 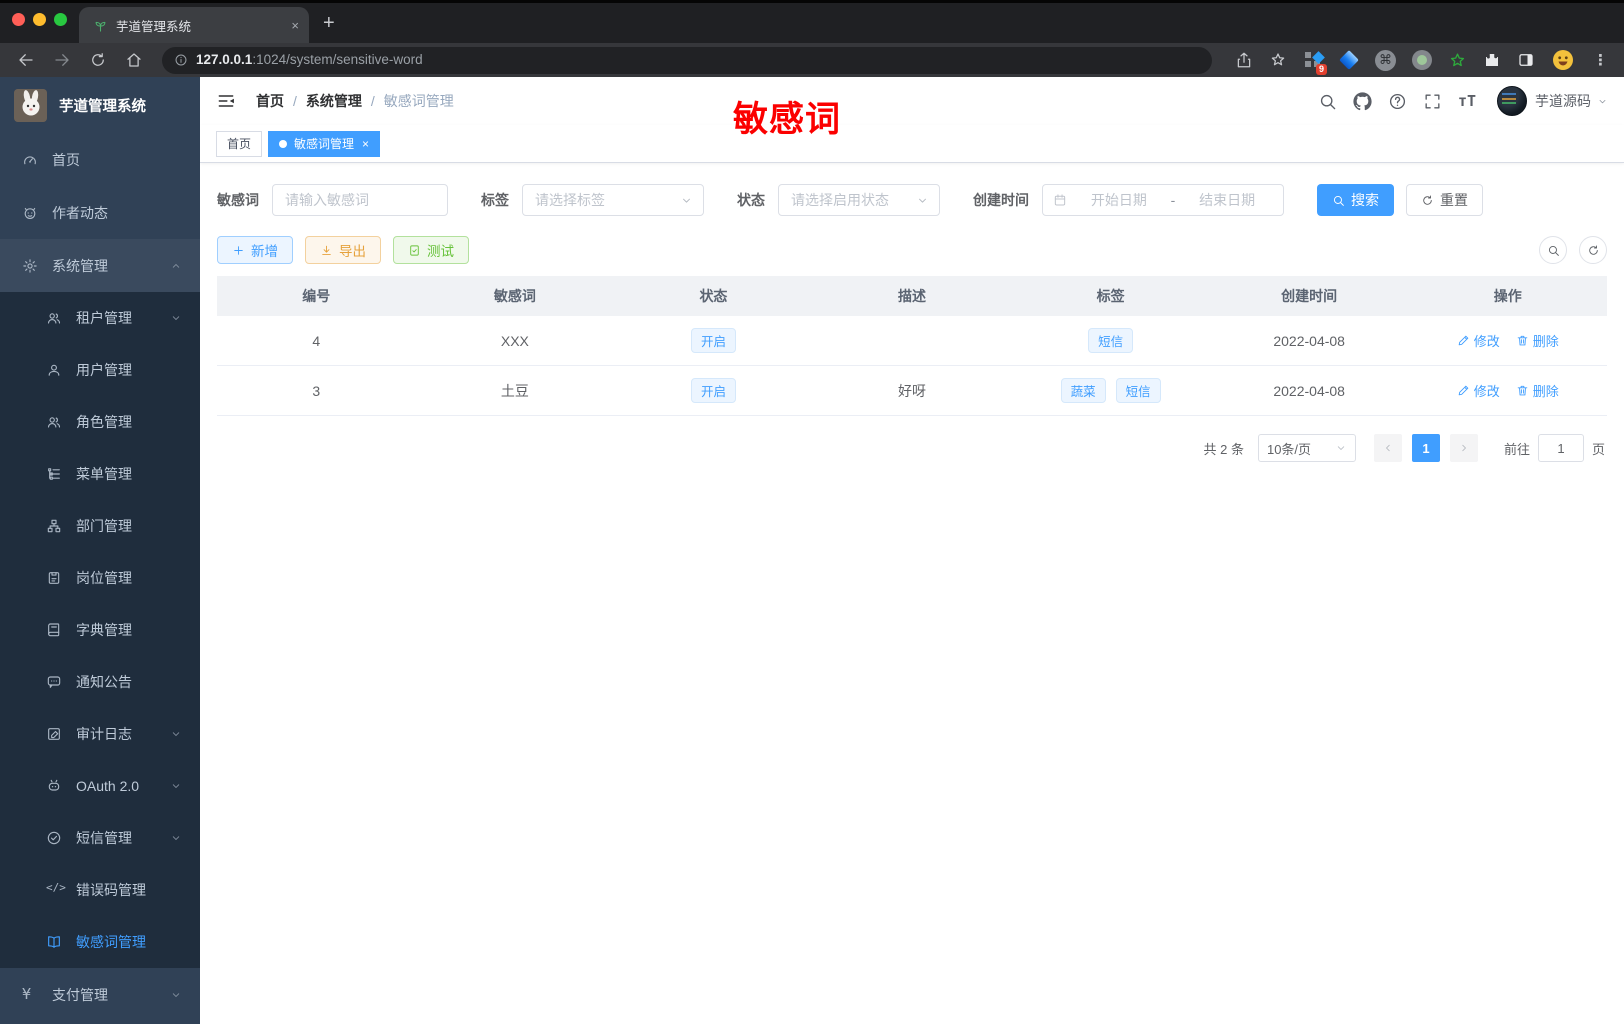 What do you see at coordinates (80, 994) in the screenshot?
I see `sidebar-group-label: 支付管理` at bounding box center [80, 994].